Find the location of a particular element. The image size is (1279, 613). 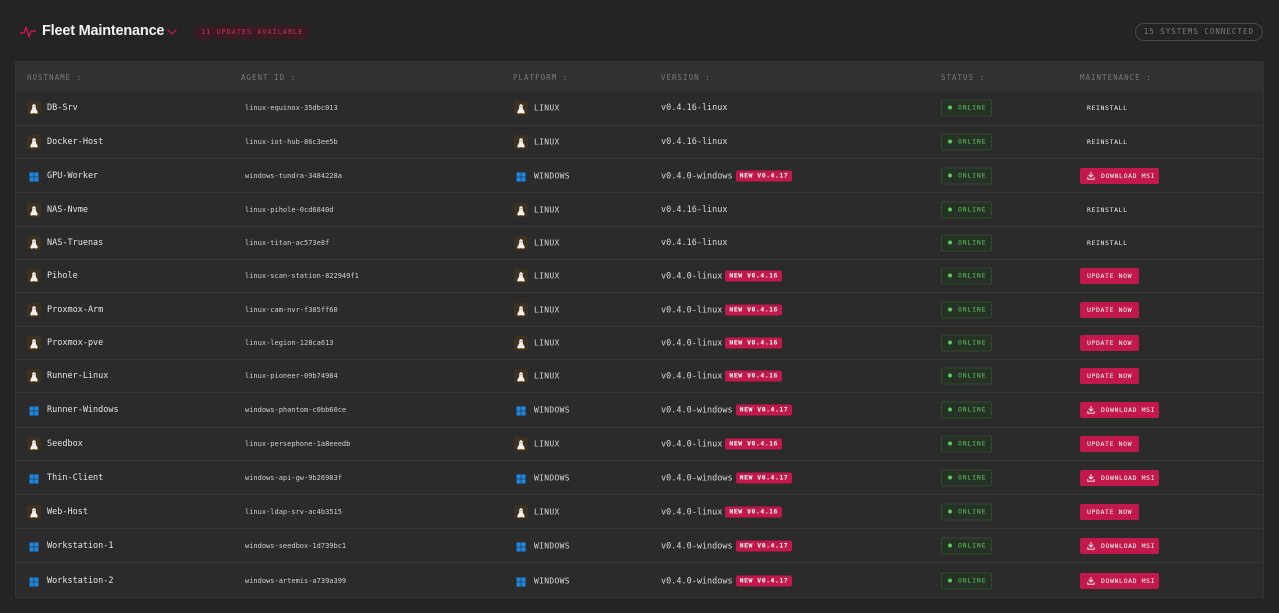

agent-id-cell: linux-pioneer-09b74984 is located at coordinates (291, 376).